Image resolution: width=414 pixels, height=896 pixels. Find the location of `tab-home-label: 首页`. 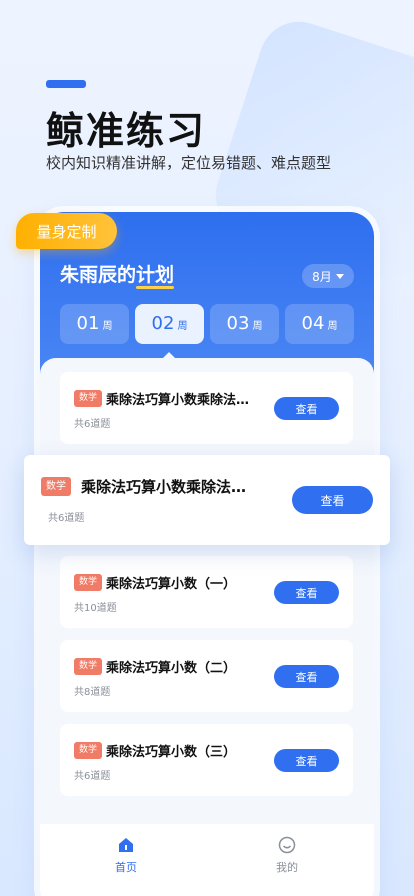

tab-home-label: 首页 is located at coordinates (126, 867).